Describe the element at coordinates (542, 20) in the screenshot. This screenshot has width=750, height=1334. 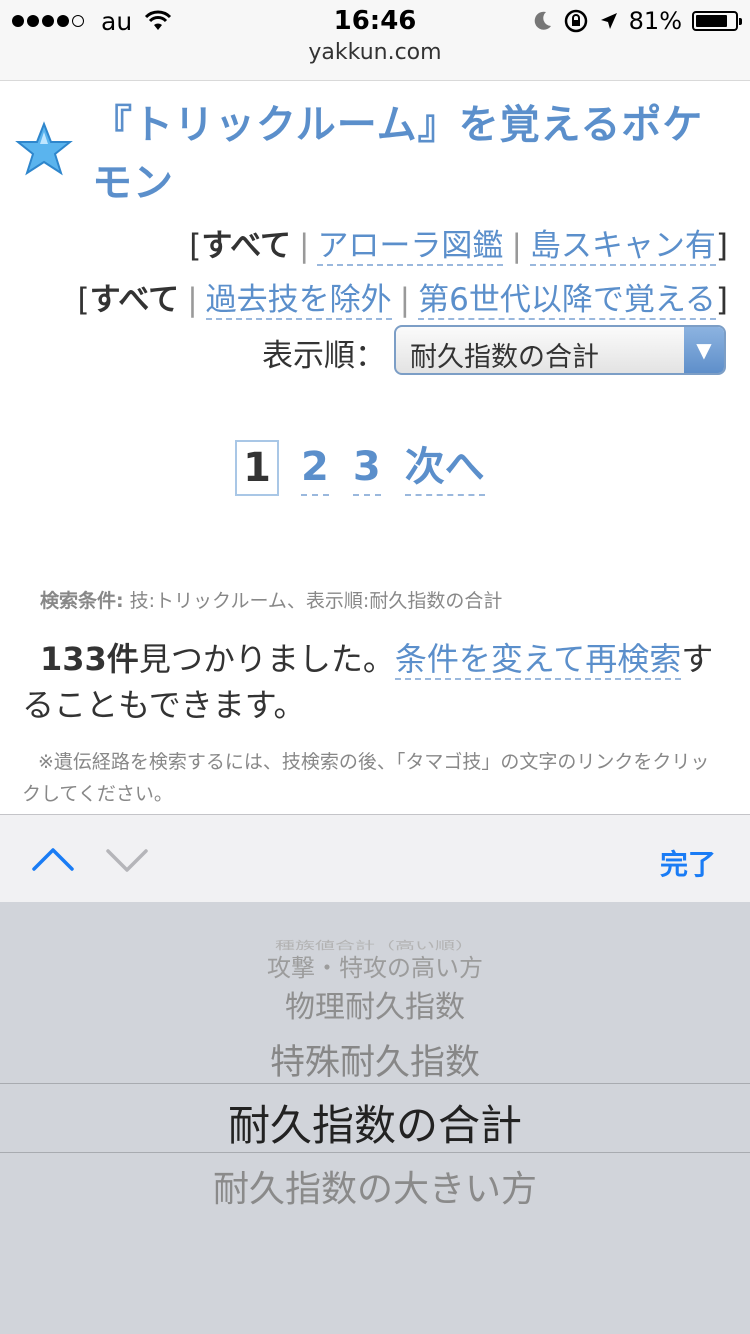
I see `moon-icon` at that location.